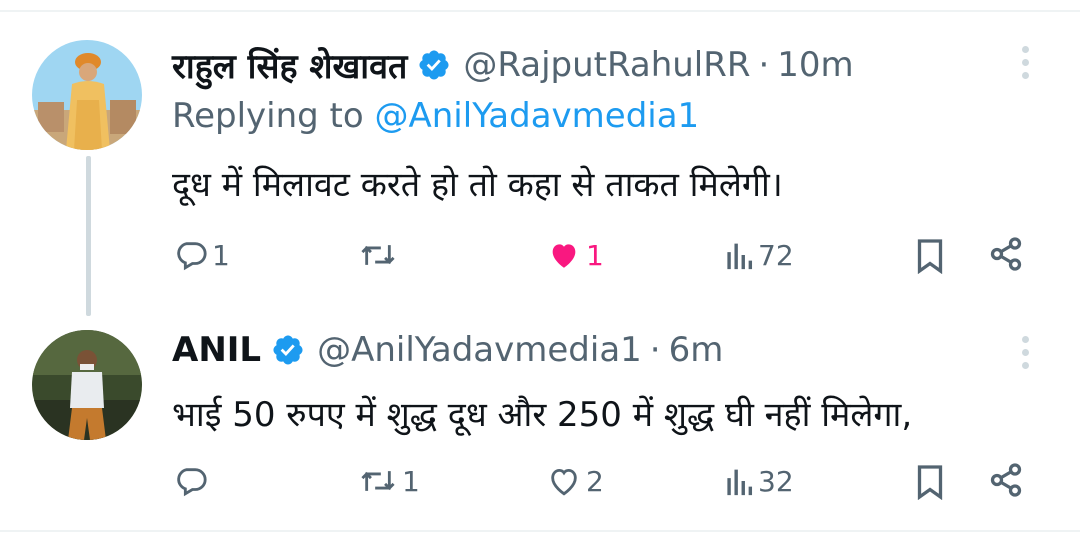  I want to click on handle: @RajputRahulRR, so click(606, 65).